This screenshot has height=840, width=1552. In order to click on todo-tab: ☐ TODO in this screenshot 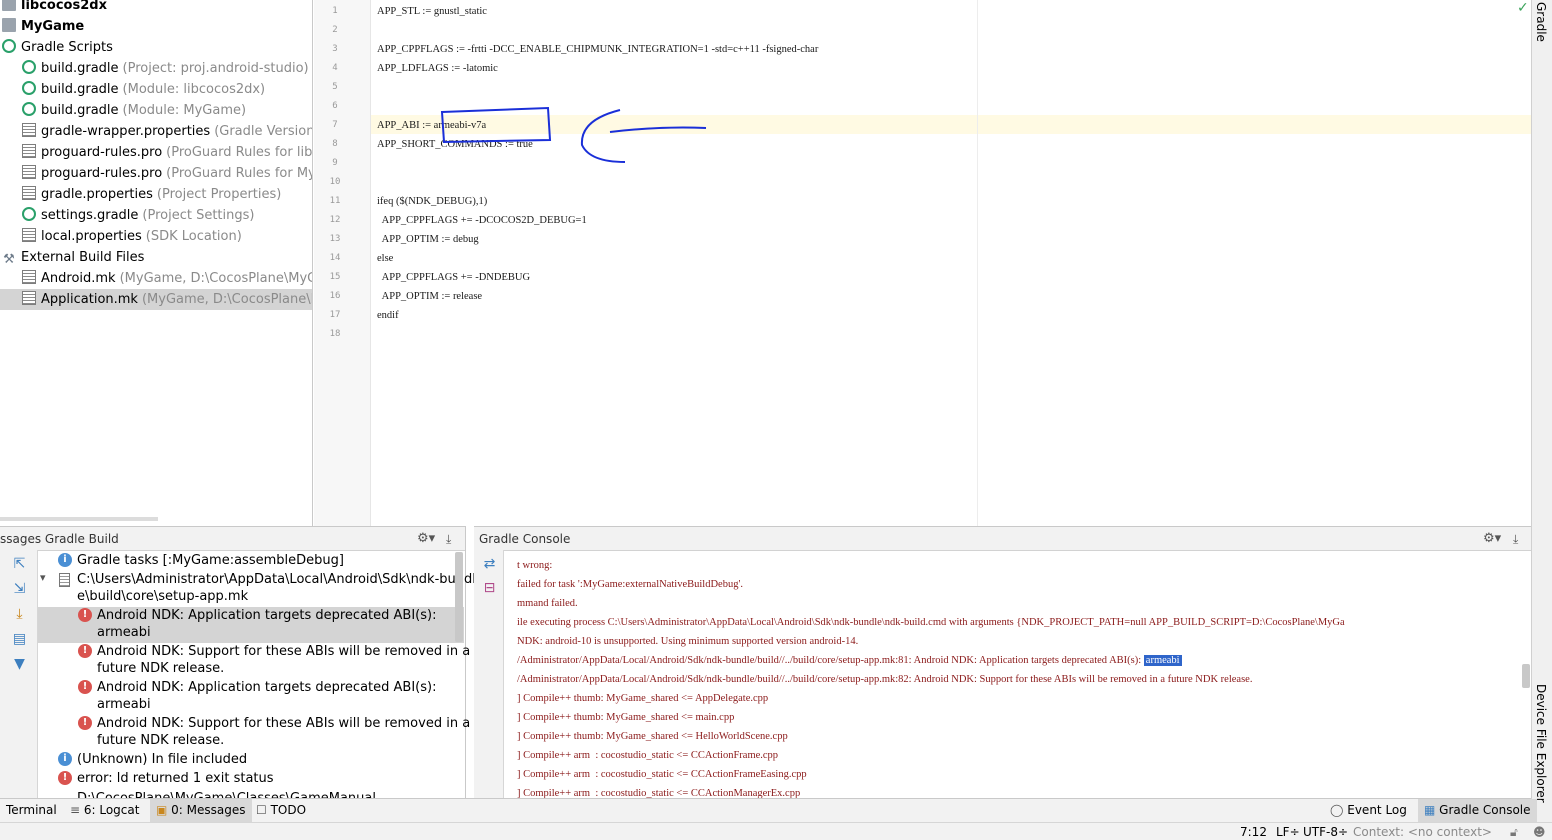, I will do `click(281, 810)`.